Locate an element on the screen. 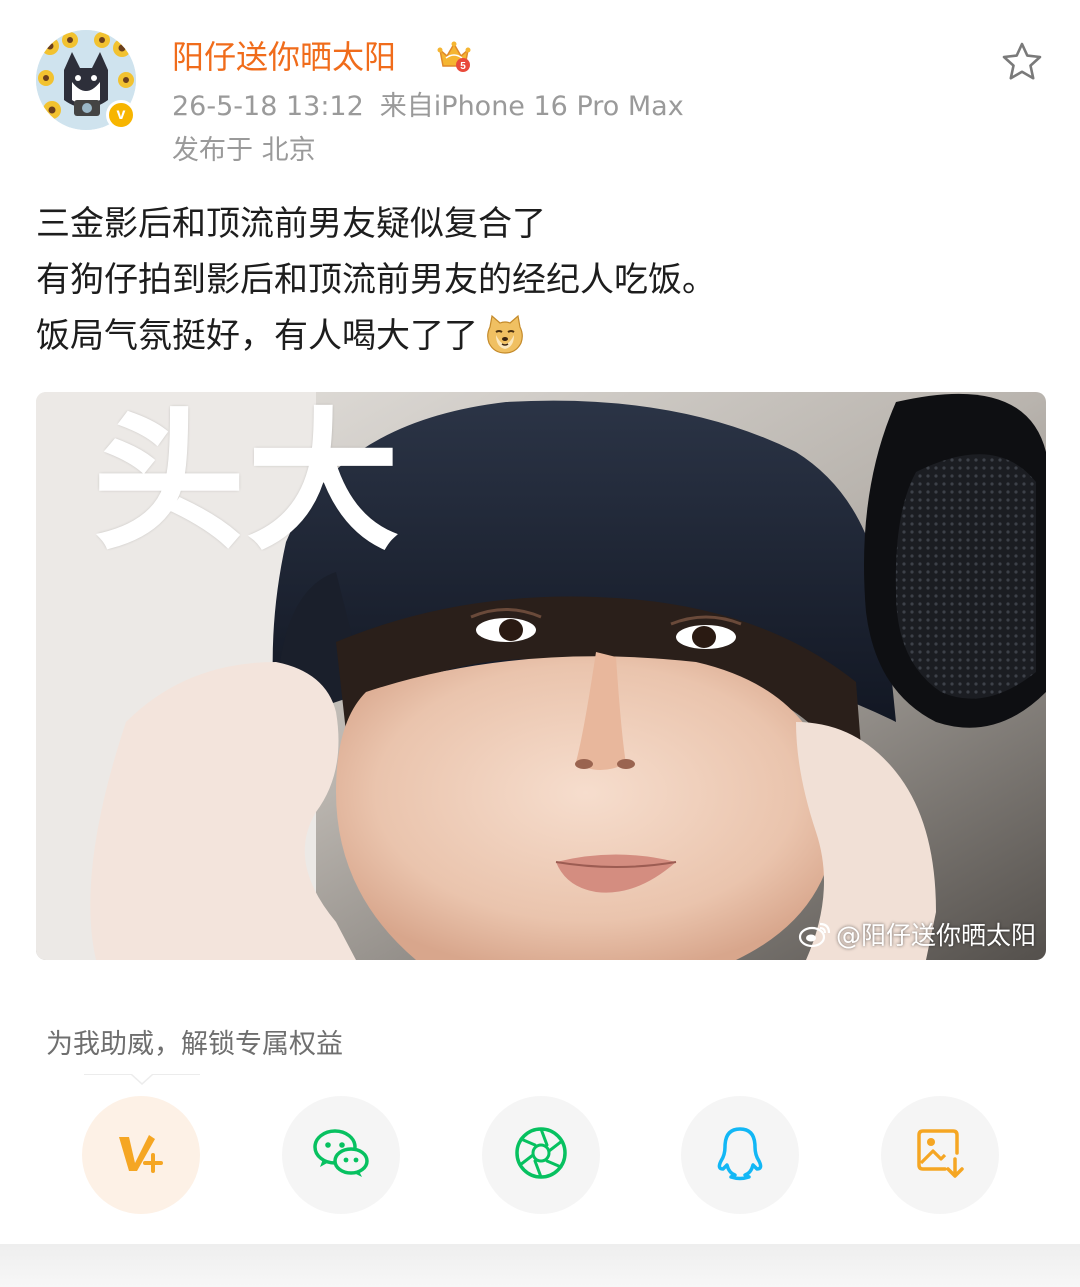 The height and width of the screenshot is (1287, 1080). watermark-text: @阳仔送你晒太阳 is located at coordinates (935, 935).